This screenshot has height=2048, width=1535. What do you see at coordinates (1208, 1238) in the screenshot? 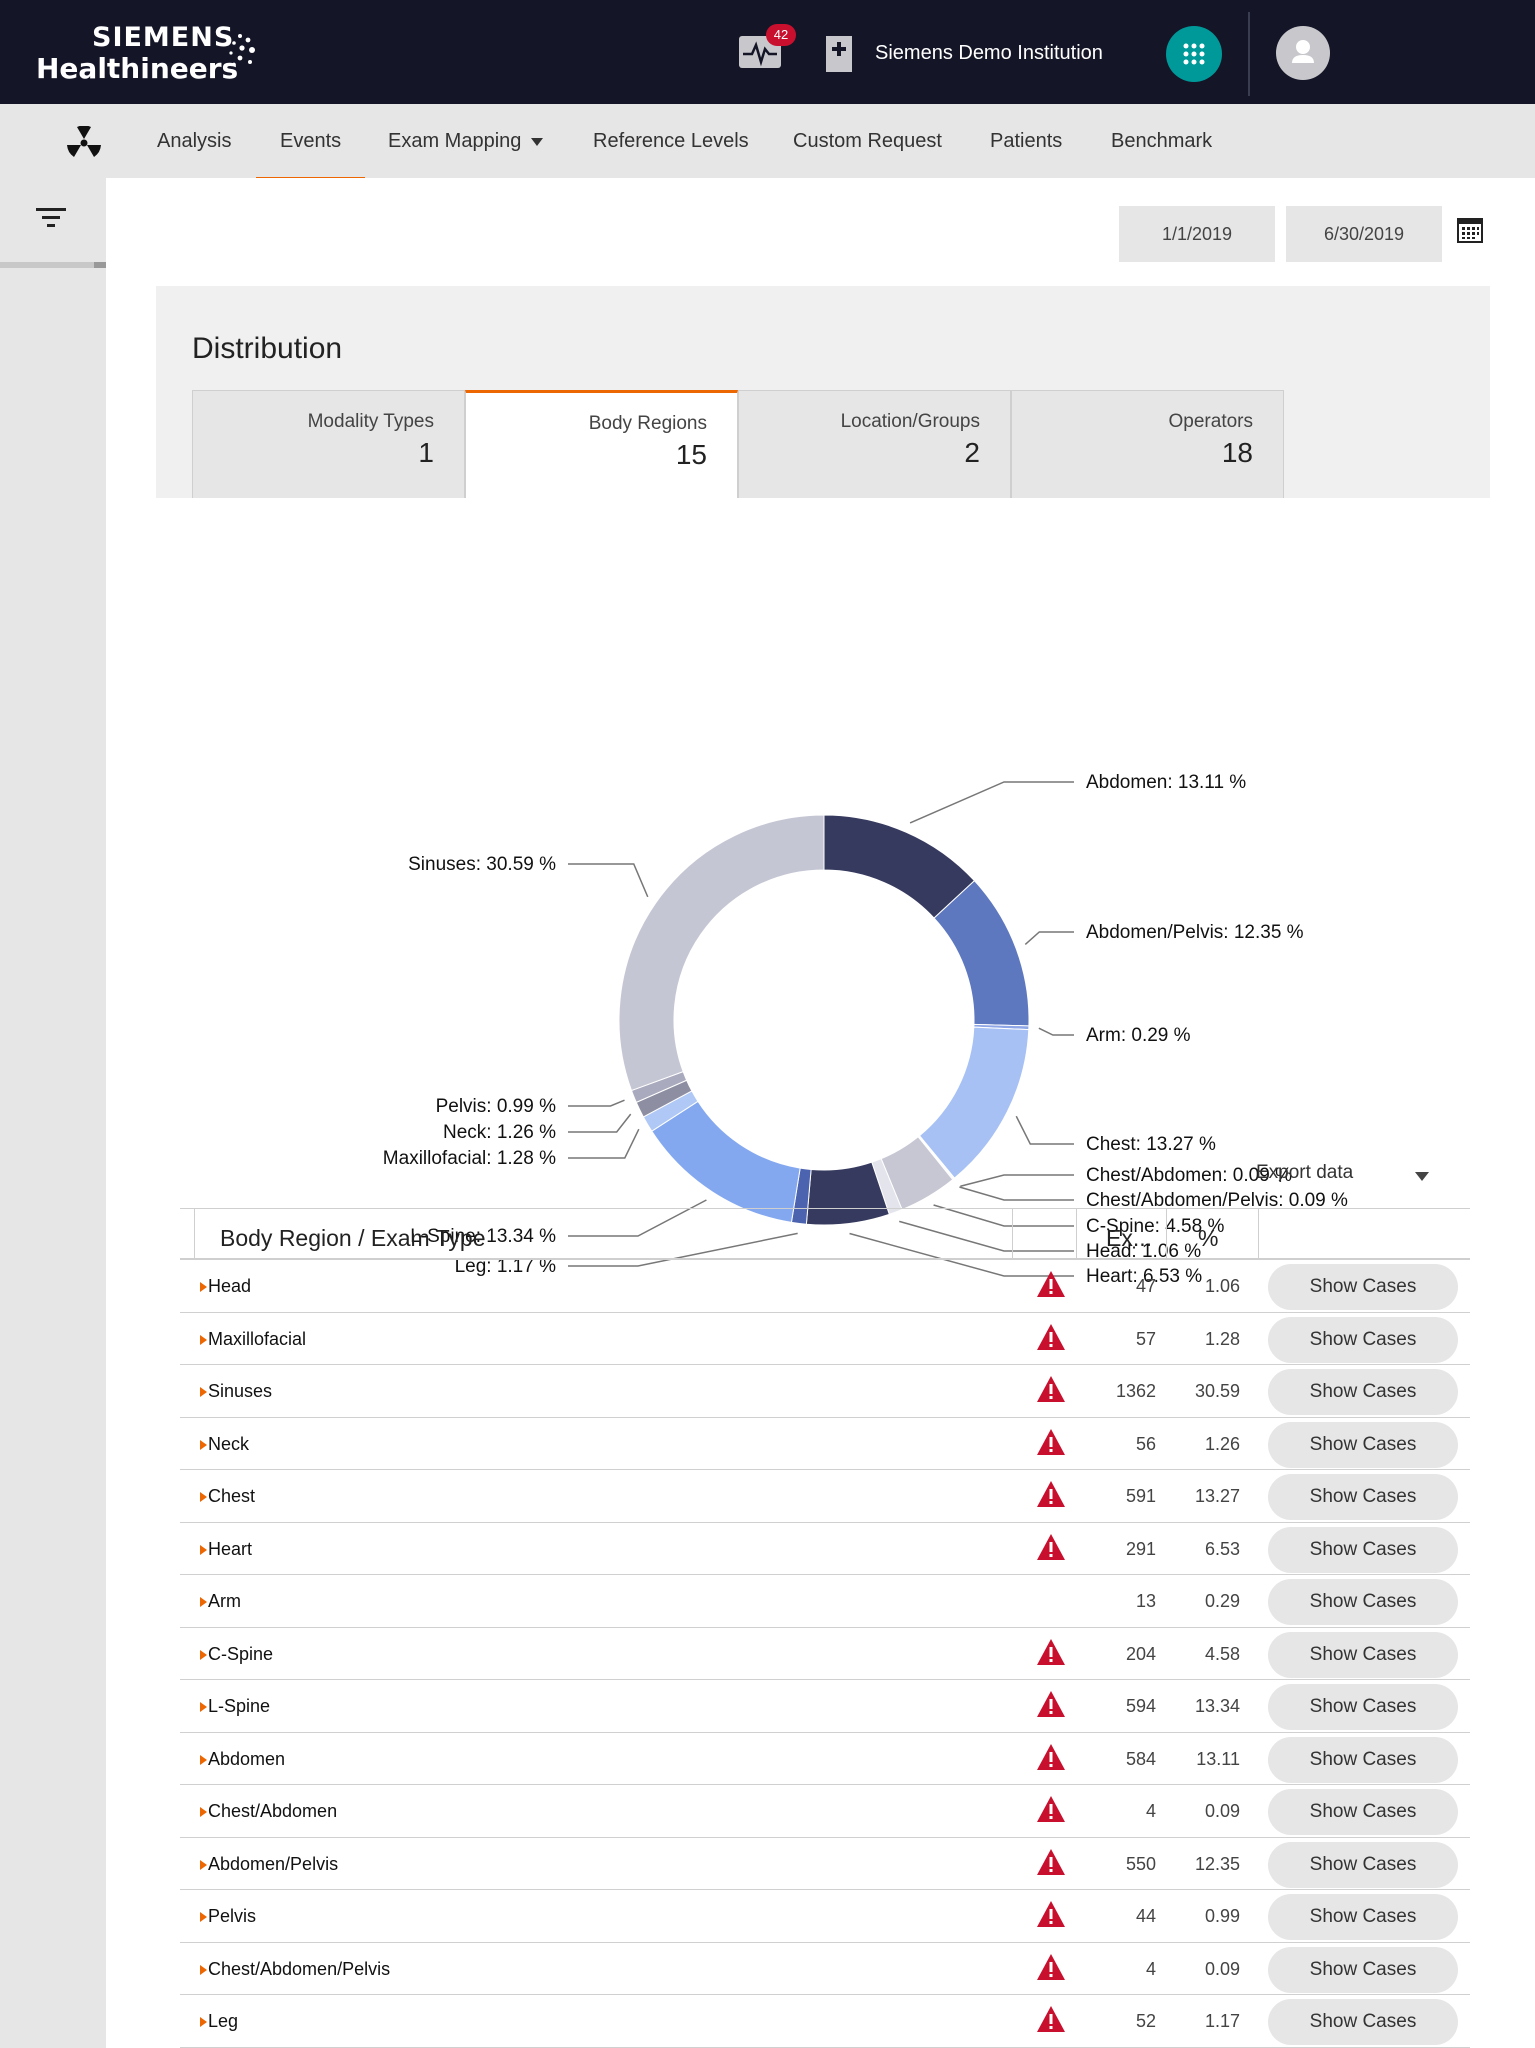
I see `column-header-percent: %` at bounding box center [1208, 1238].